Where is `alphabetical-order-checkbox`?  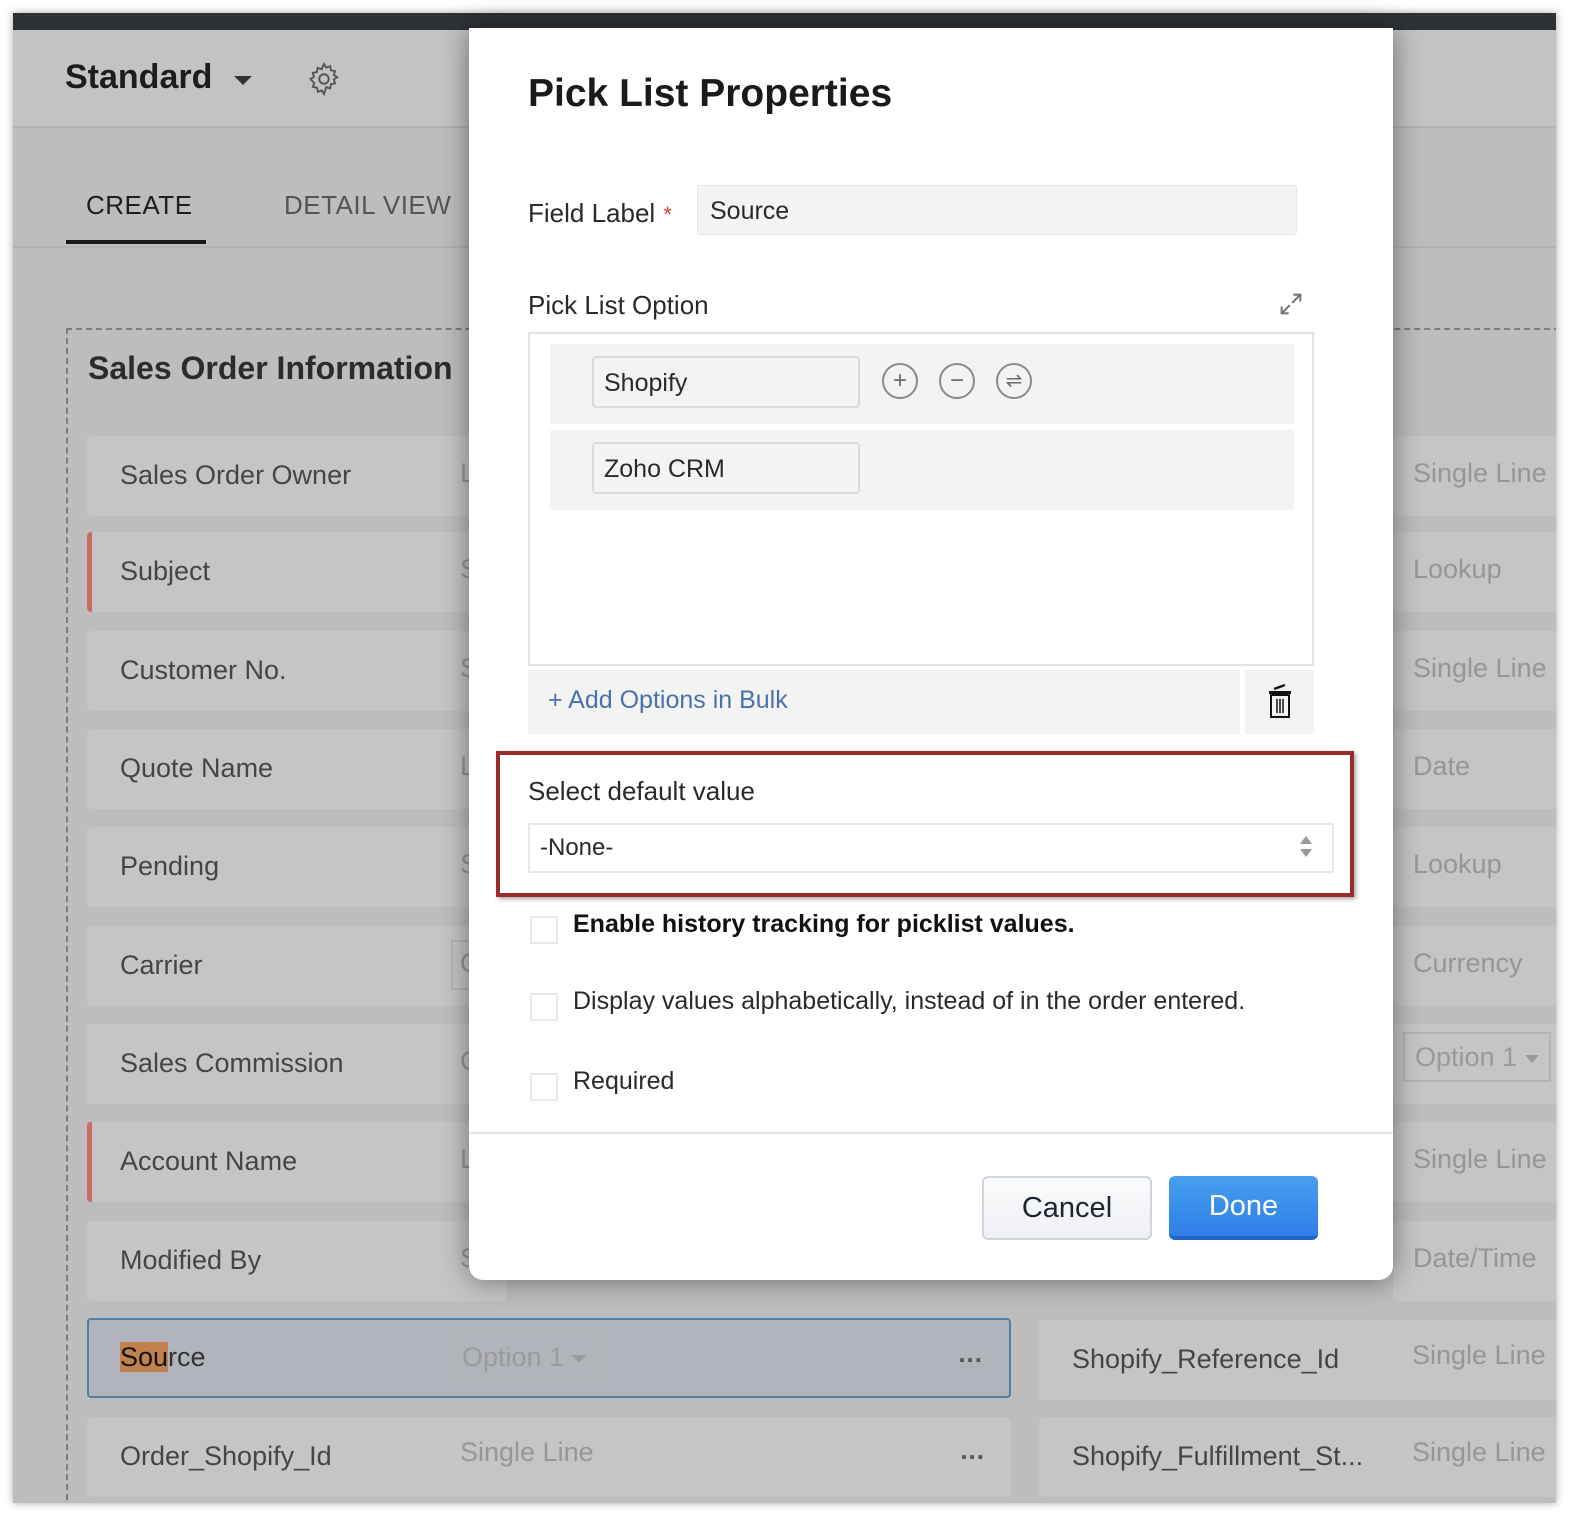
alphabetical-order-checkbox is located at coordinates (544, 1007).